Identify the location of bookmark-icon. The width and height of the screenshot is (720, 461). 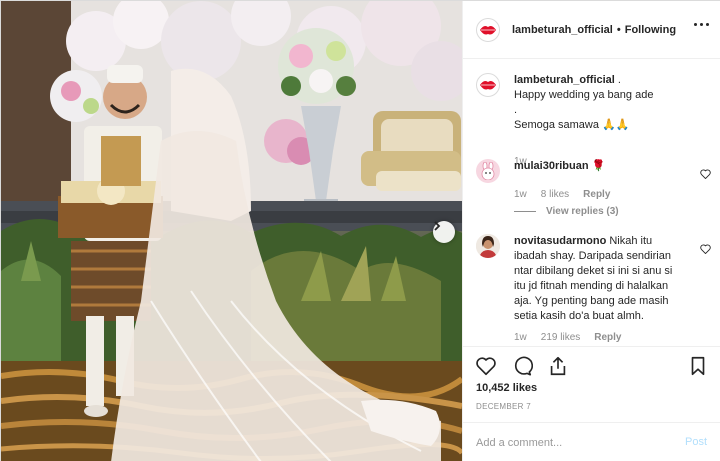
(698, 366).